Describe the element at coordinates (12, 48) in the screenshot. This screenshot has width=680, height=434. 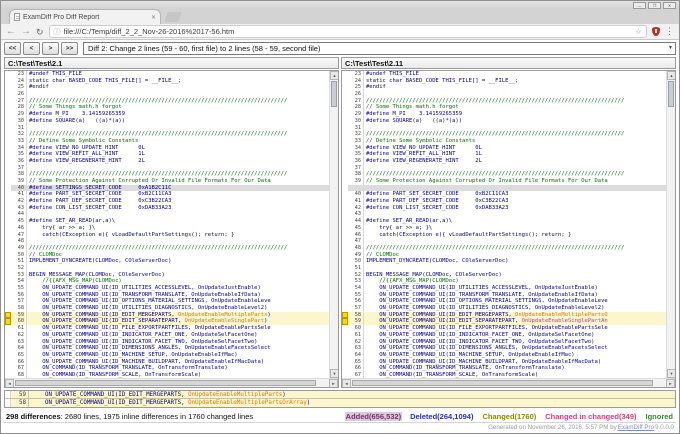
I see `first-diff-button: <<` at that location.